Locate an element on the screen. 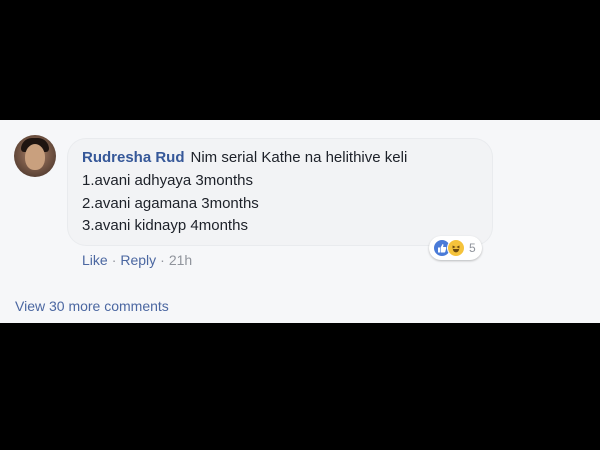  avatar-face is located at coordinates (35, 157).